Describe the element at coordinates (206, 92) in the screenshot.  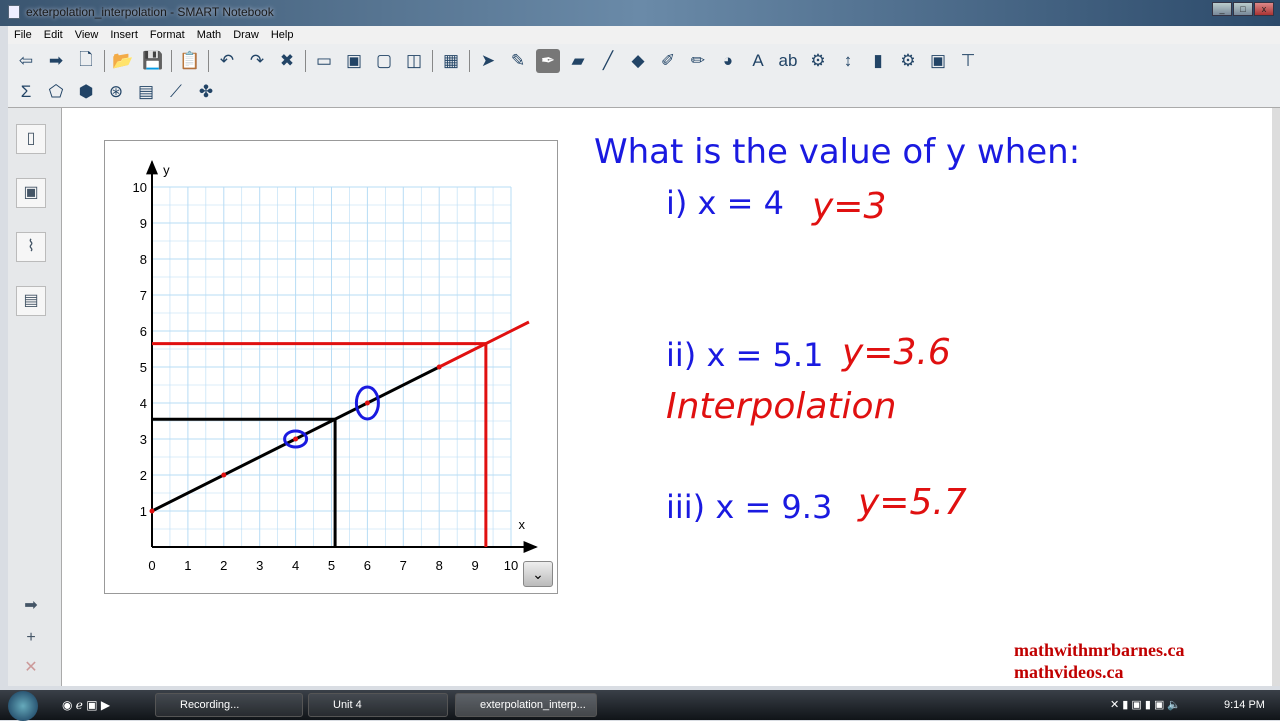
I see `puzzle-icon: ✤` at that location.